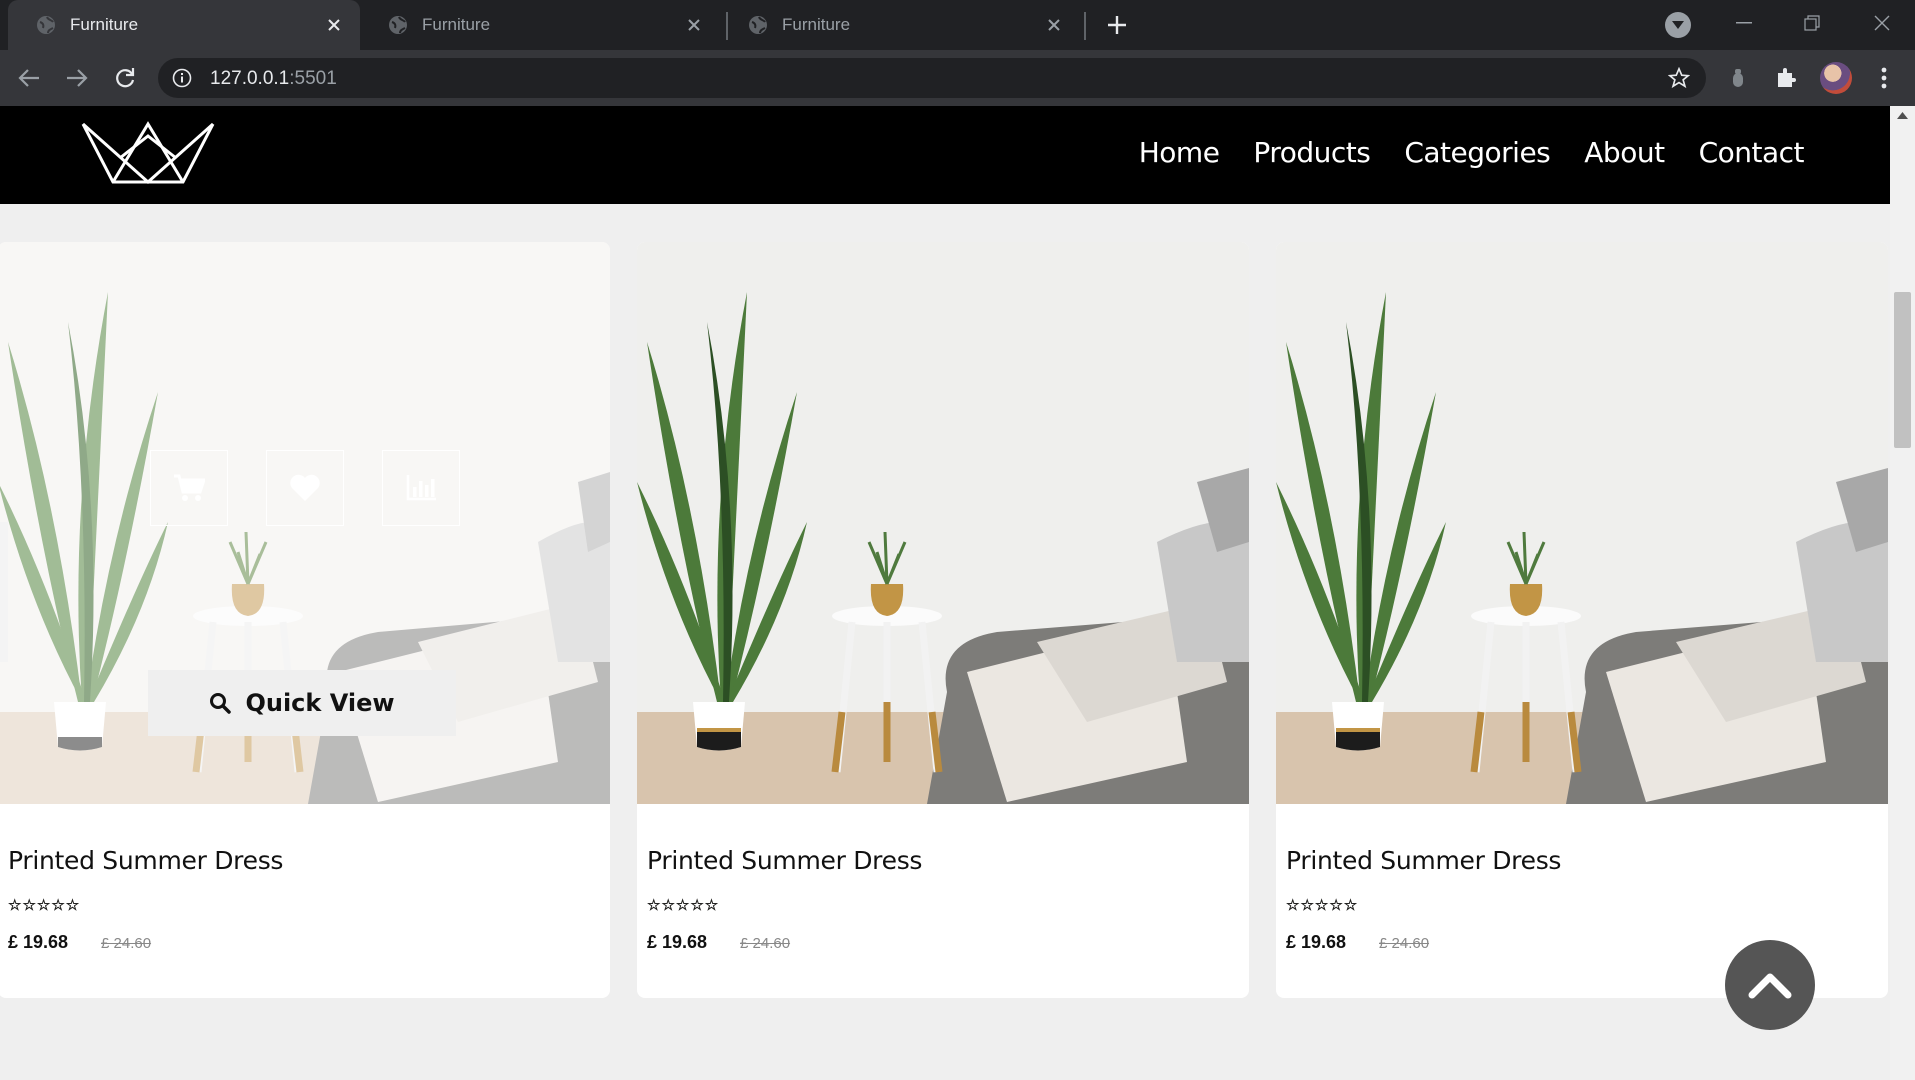 The image size is (1915, 1080). Describe the element at coordinates (1679, 78) in the screenshot. I see `bookmark-star-icon` at that location.